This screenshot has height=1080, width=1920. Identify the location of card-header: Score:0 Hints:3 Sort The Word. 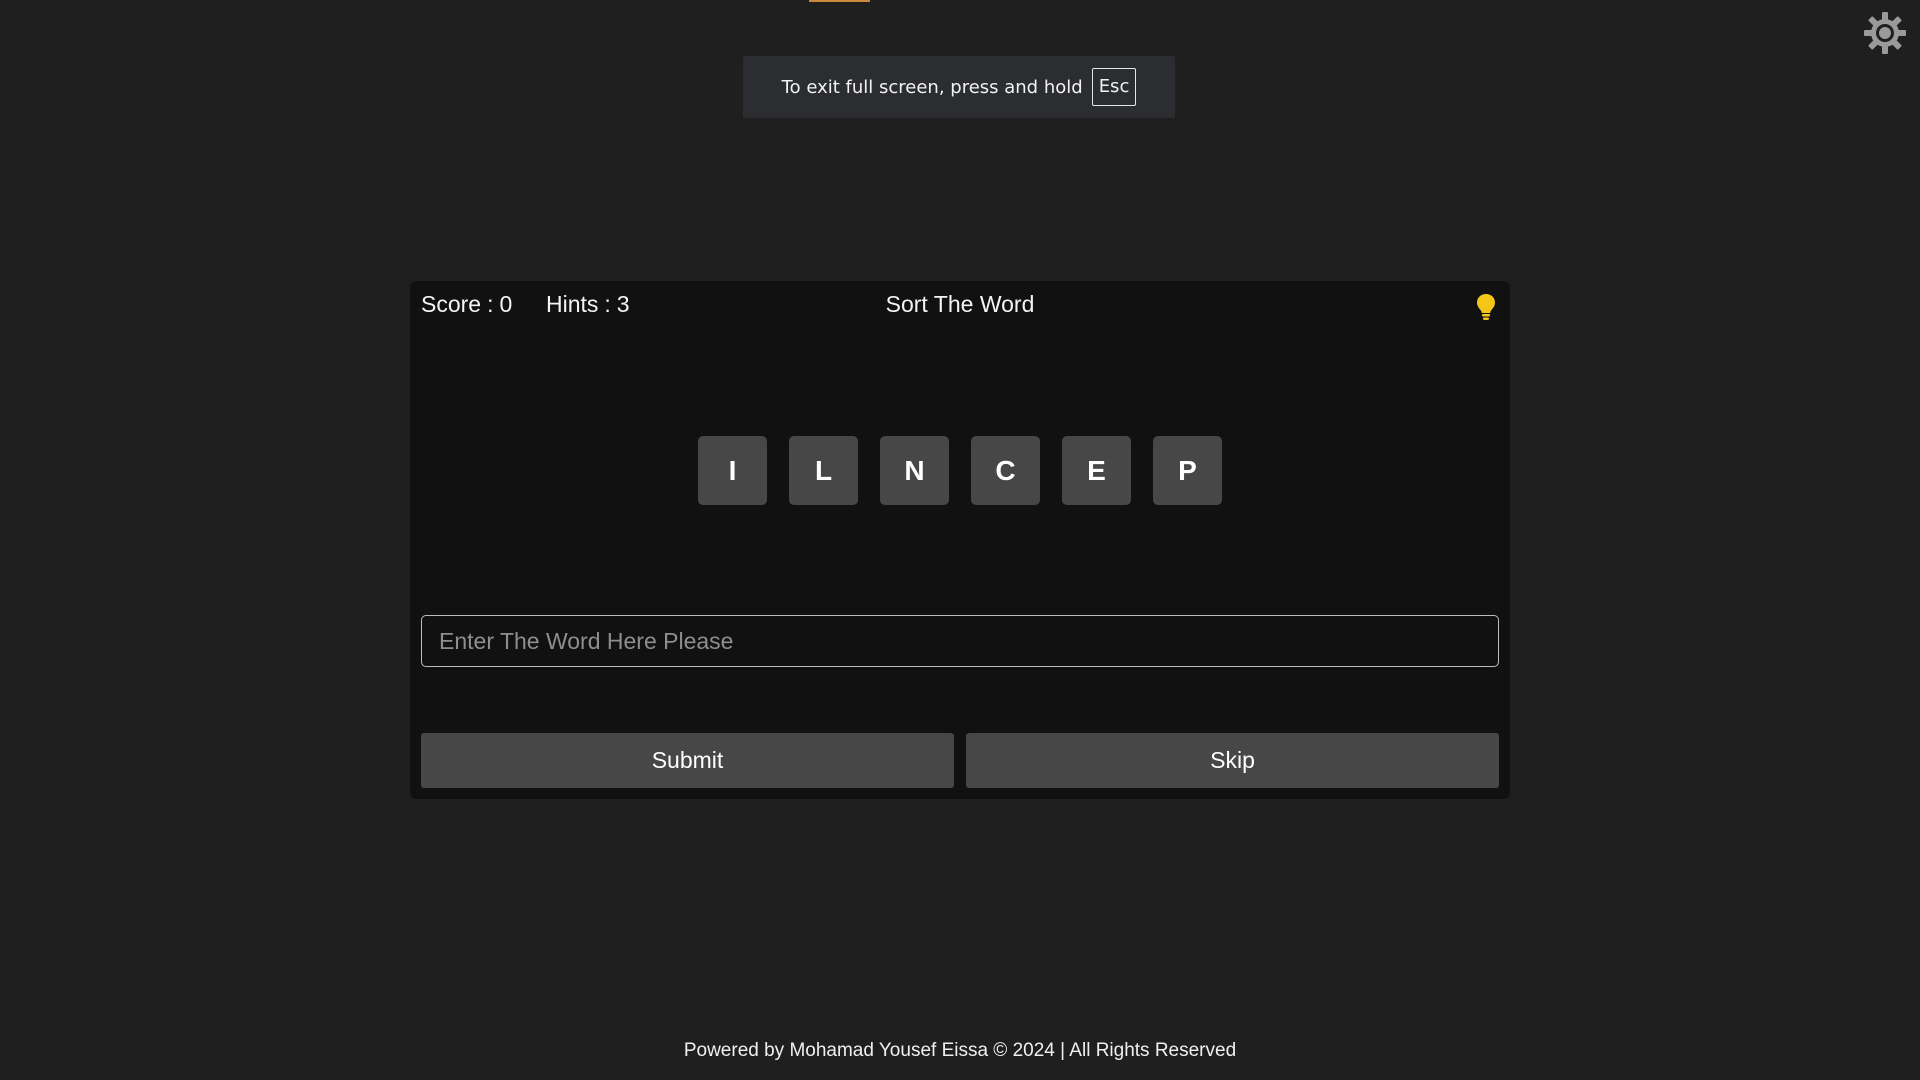
(960, 306).